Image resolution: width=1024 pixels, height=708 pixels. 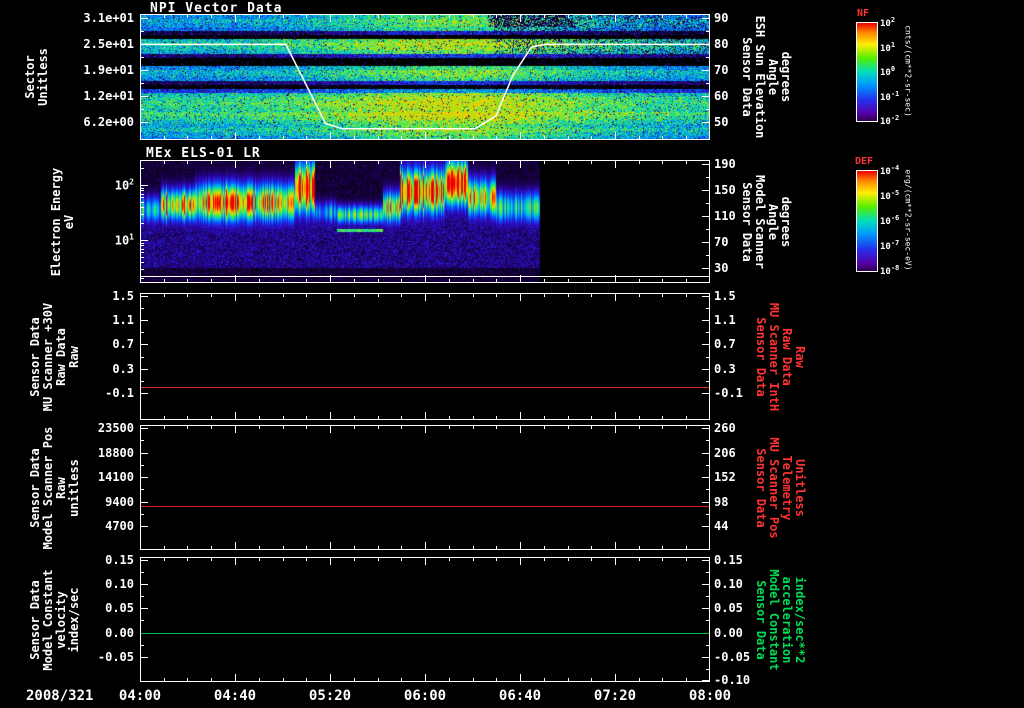 I want to click on colorbar-def-units: erg/(cm**2-sr-sec-eV), so click(x=908, y=220).